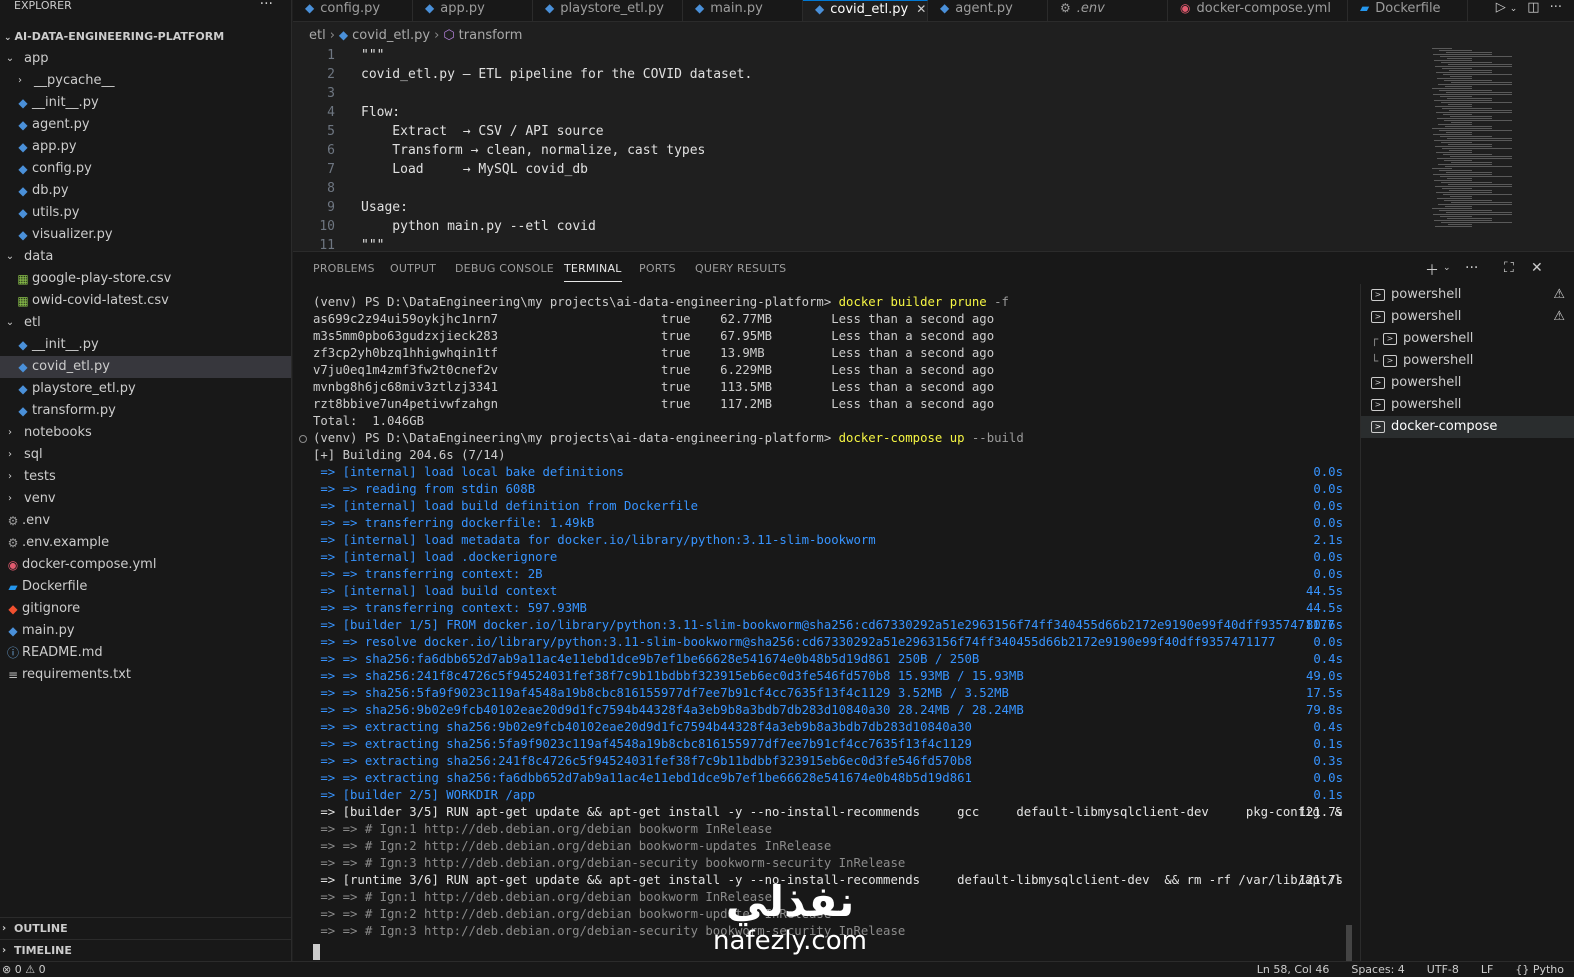 Image resolution: width=1574 pixels, height=977 pixels. Describe the element at coordinates (145, 653) in the screenshot. I see `file-item: ⓘ README.md` at that location.